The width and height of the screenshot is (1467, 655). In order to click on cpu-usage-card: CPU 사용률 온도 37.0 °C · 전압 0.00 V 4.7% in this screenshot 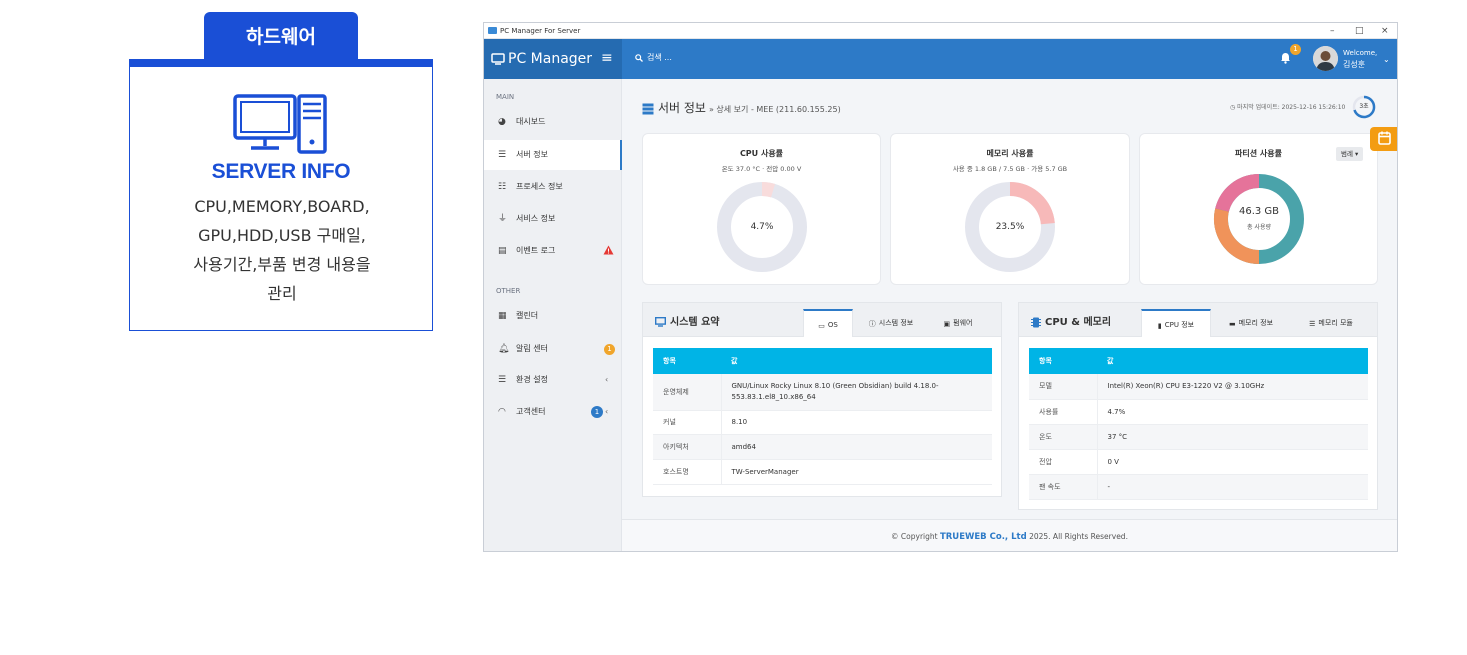, I will do `click(761, 209)`.